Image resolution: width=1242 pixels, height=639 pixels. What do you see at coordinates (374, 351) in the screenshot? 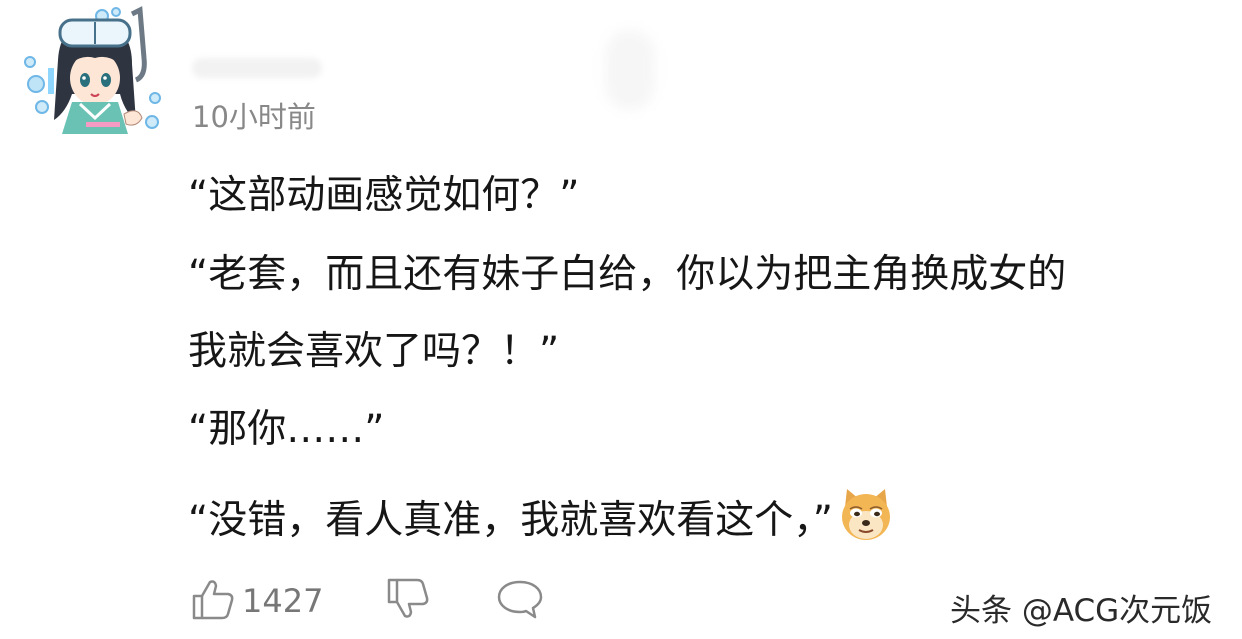
I see `comment-line-3: 我就会喜欢了吗？！”` at bounding box center [374, 351].